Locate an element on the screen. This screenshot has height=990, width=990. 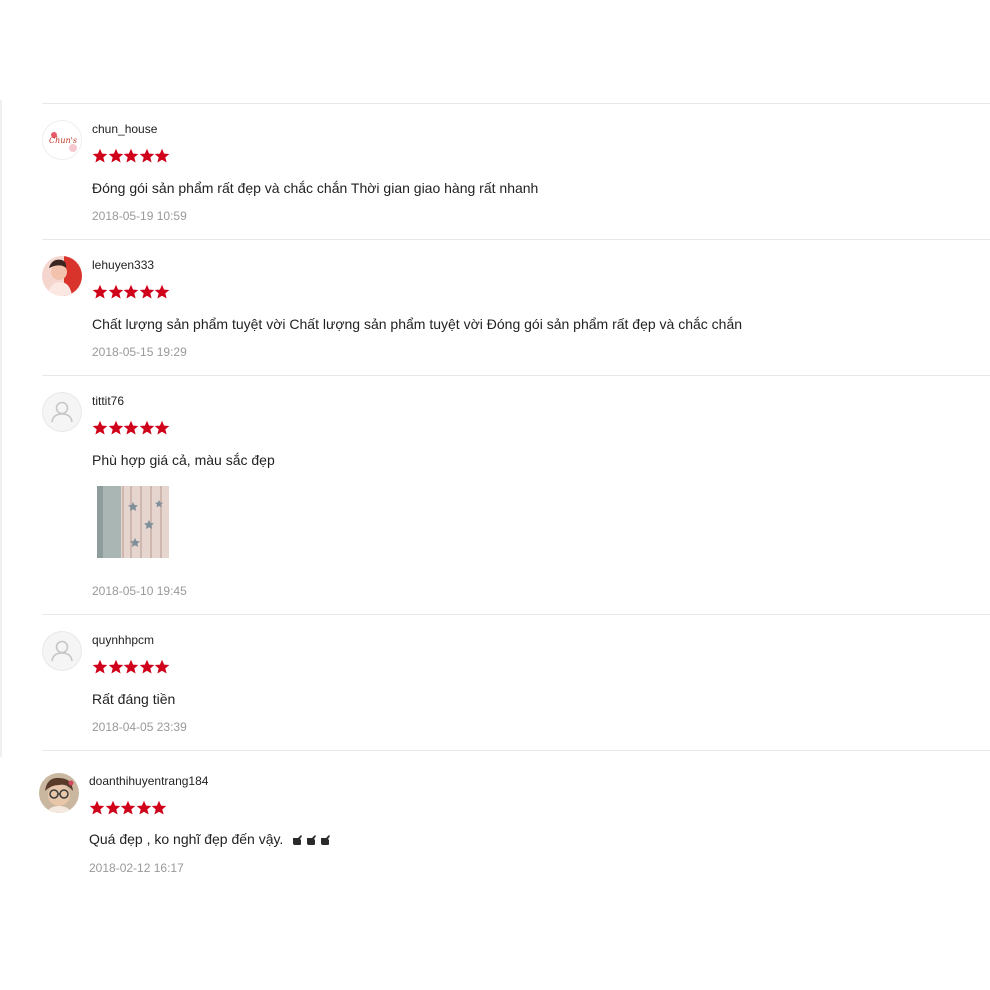
review-comment: Quá đẹp , ko nghĩ đẹp đến vậy. is located at coordinates (210, 839).